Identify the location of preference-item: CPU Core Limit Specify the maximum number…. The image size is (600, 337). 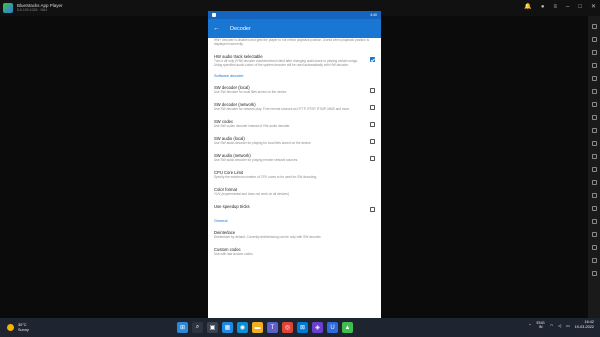
(294, 174).